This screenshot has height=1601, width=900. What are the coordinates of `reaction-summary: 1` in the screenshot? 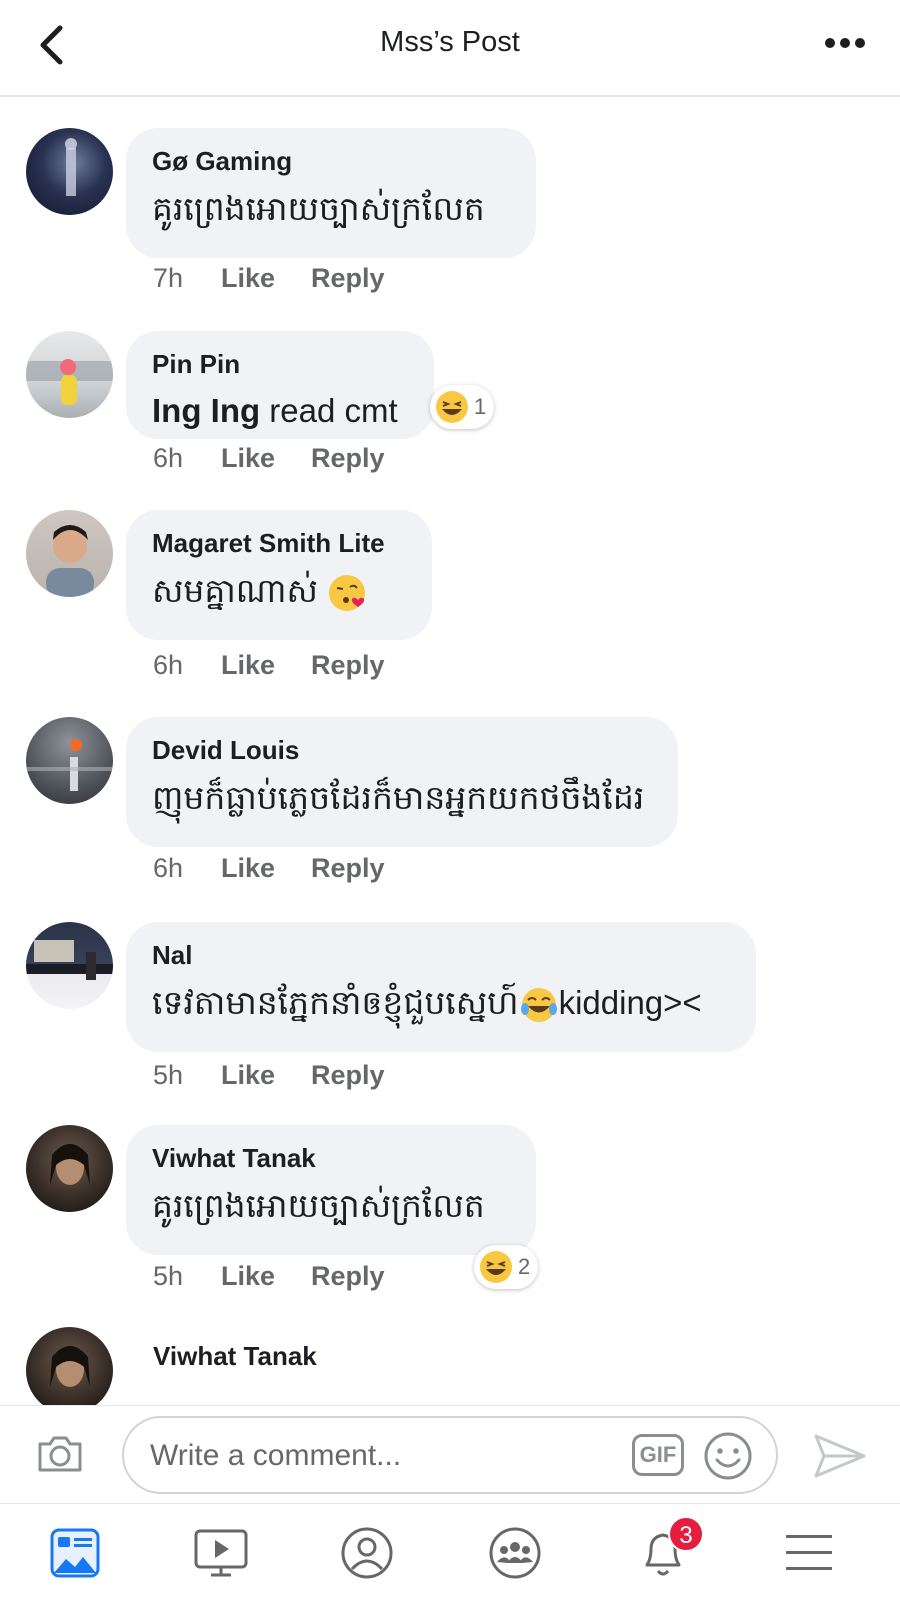 It's located at (462, 407).